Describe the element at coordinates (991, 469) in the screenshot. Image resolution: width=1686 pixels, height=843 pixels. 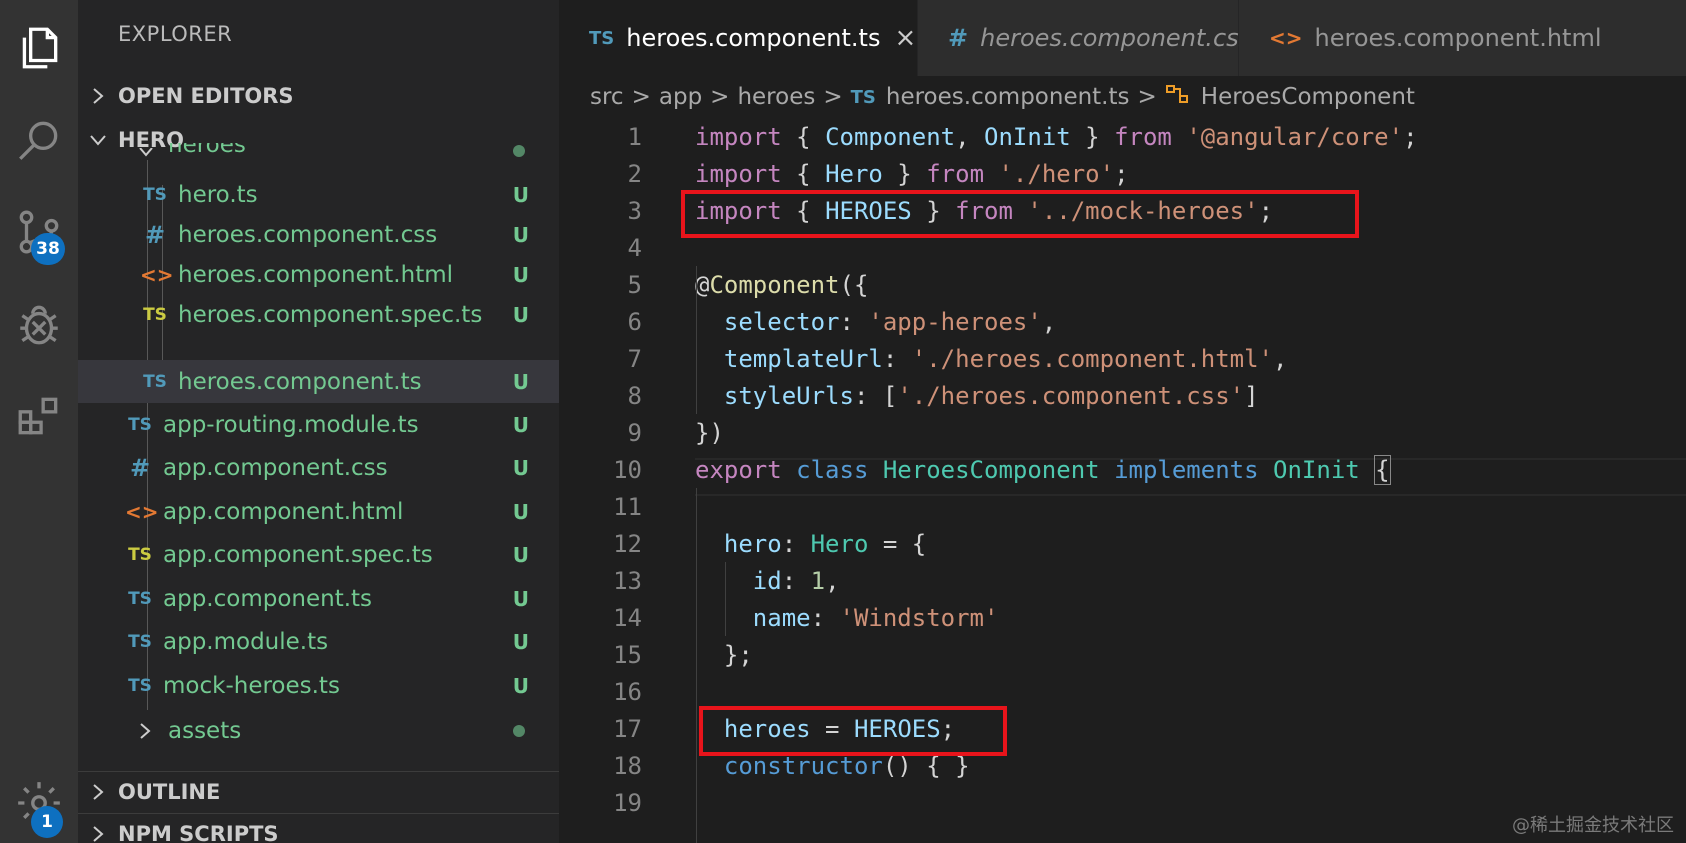
I see `token: HeroesComponent` at that location.